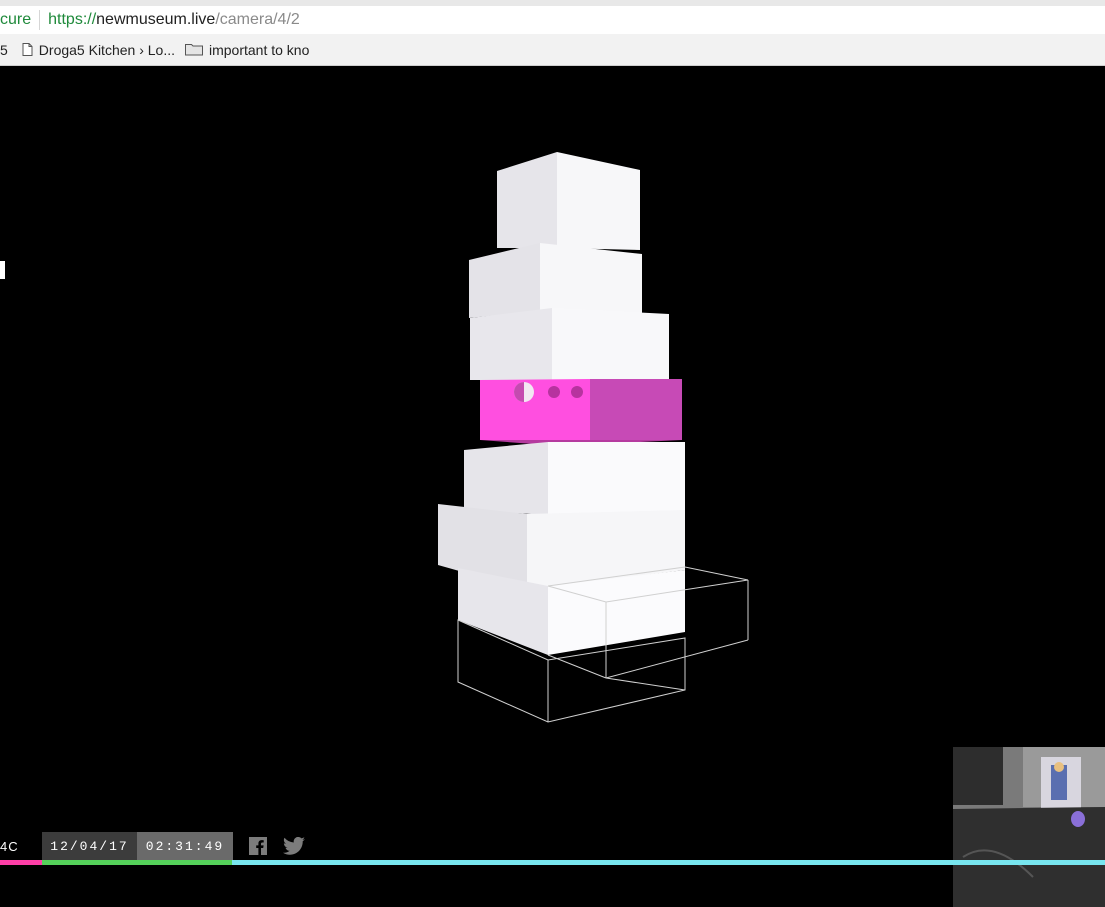  I want to click on url-path: /camera/4/2, so click(257, 19).